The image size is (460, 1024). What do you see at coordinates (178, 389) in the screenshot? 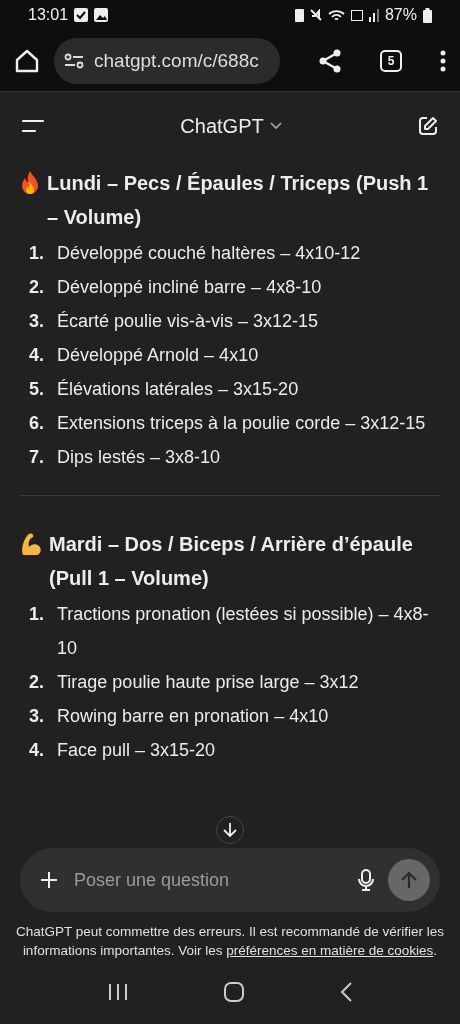
I see `exercise-text: Élévations latérales – 3x15-20` at bounding box center [178, 389].